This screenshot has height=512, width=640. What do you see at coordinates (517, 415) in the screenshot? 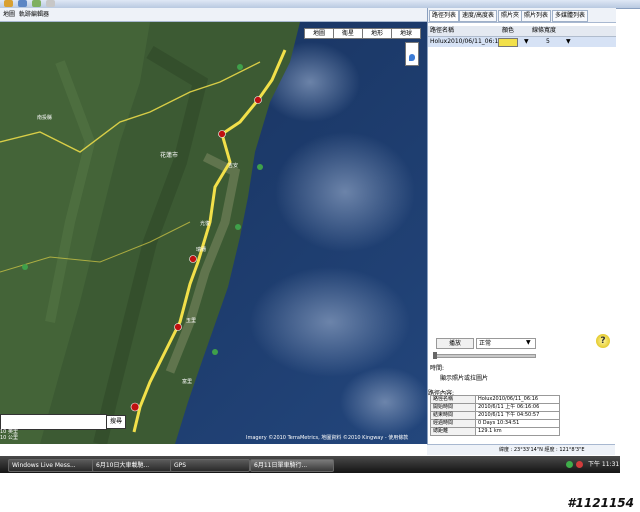
I see `info-value: 2010/6/11 下午 04:50:57` at bounding box center [517, 415].